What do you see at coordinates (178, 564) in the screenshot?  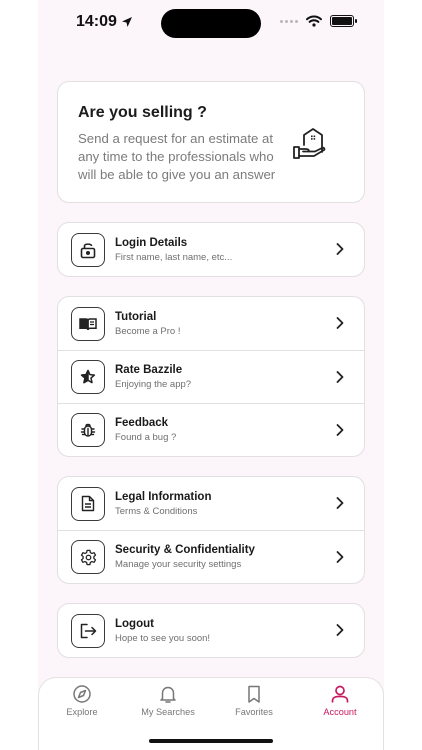 I see `row-subtitle: Manage your security settings` at bounding box center [178, 564].